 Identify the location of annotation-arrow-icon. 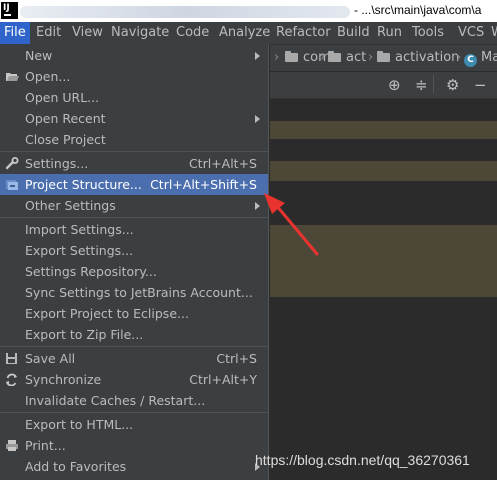
(291, 224).